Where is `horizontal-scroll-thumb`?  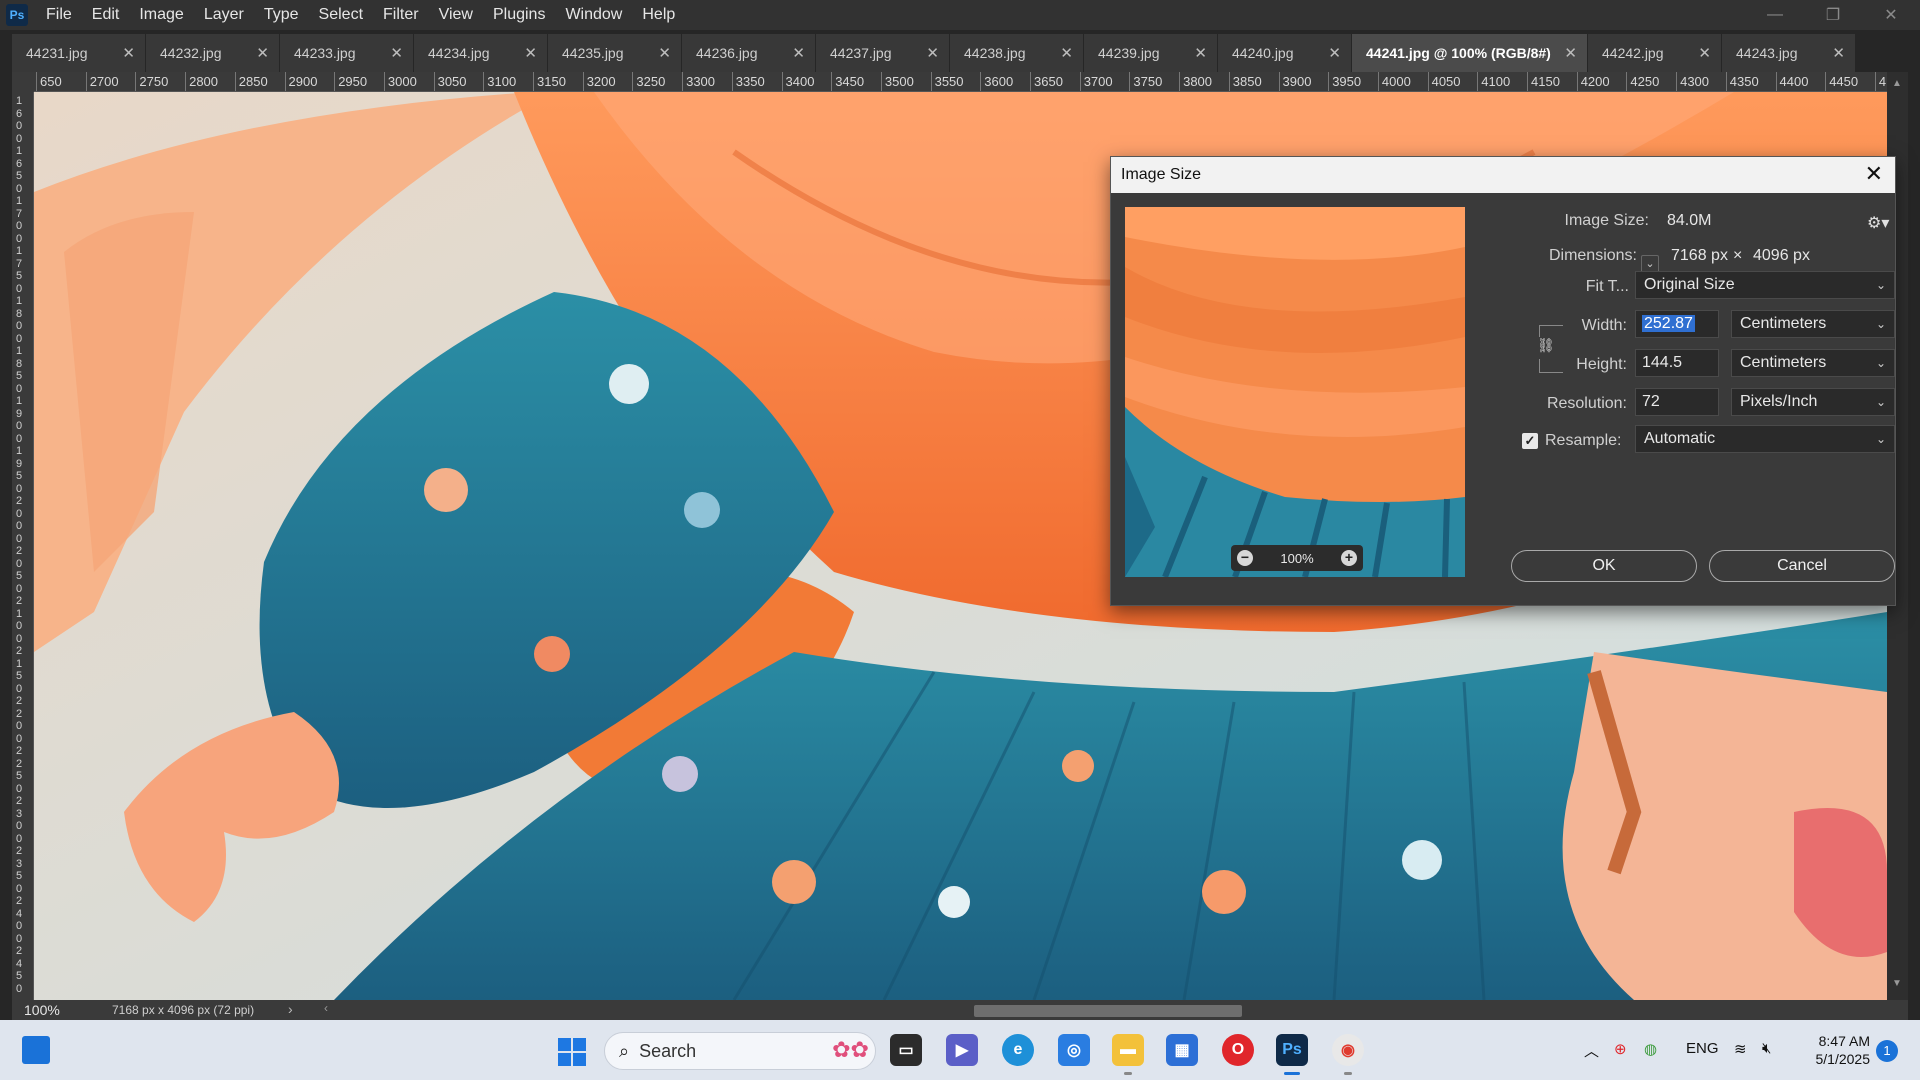 horizontal-scroll-thumb is located at coordinates (1108, 1011).